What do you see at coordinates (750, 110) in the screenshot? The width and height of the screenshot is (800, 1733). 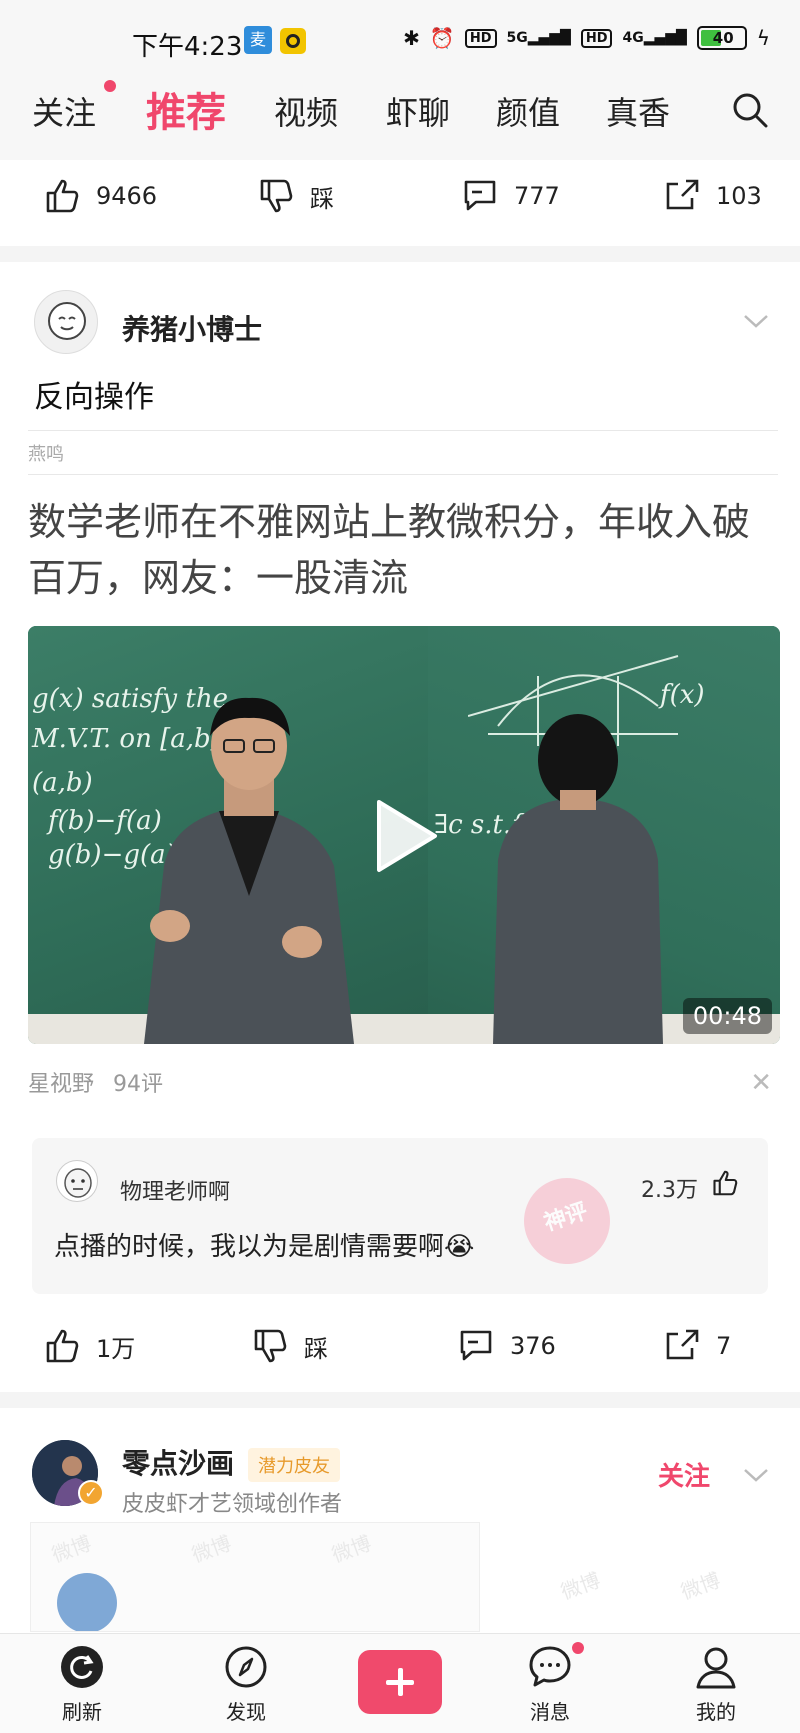 I see `search-icon` at bounding box center [750, 110].